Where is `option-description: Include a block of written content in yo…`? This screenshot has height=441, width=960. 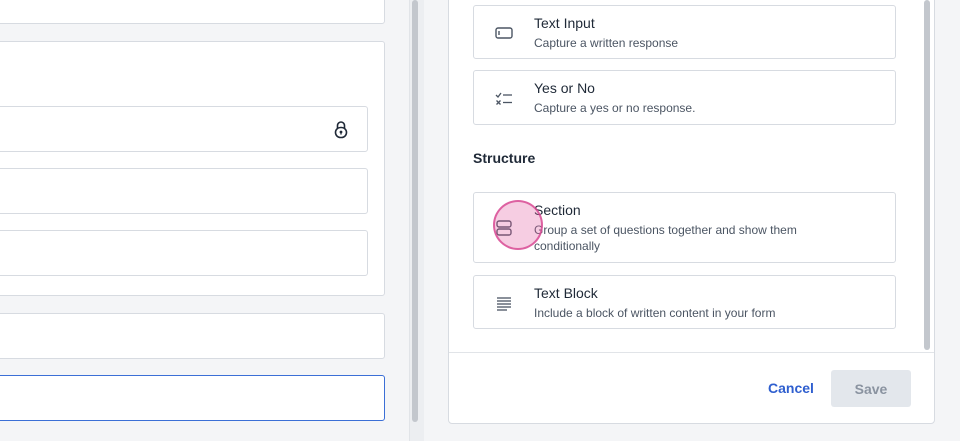 option-description: Include a block of written content in yo… is located at coordinates (655, 313).